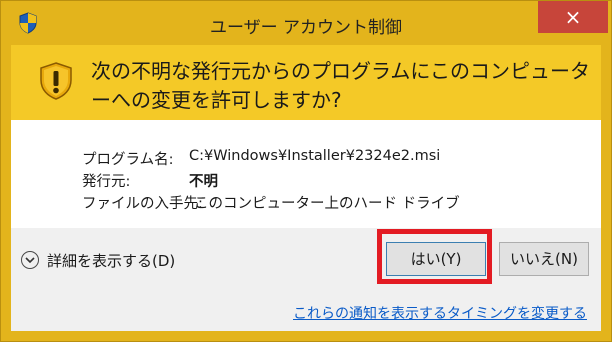 The width and height of the screenshot is (612, 342). I want to click on publisher-value: 不明, so click(203, 182).